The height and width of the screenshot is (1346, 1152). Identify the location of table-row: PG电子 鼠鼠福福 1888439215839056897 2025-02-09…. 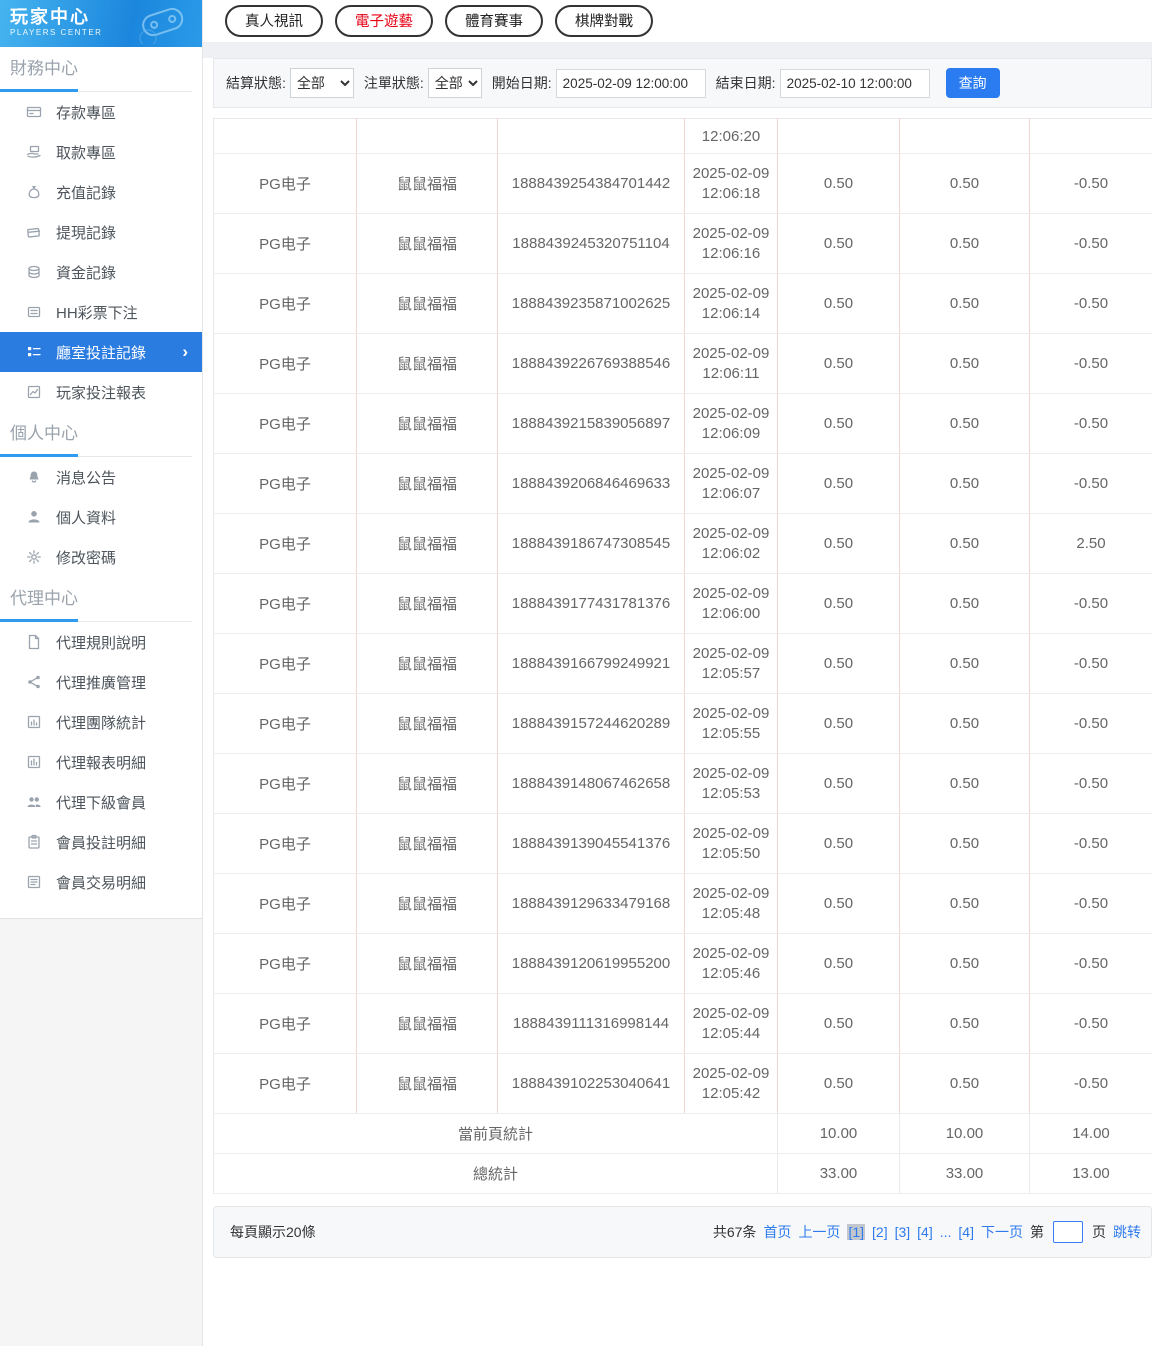
(682, 423).